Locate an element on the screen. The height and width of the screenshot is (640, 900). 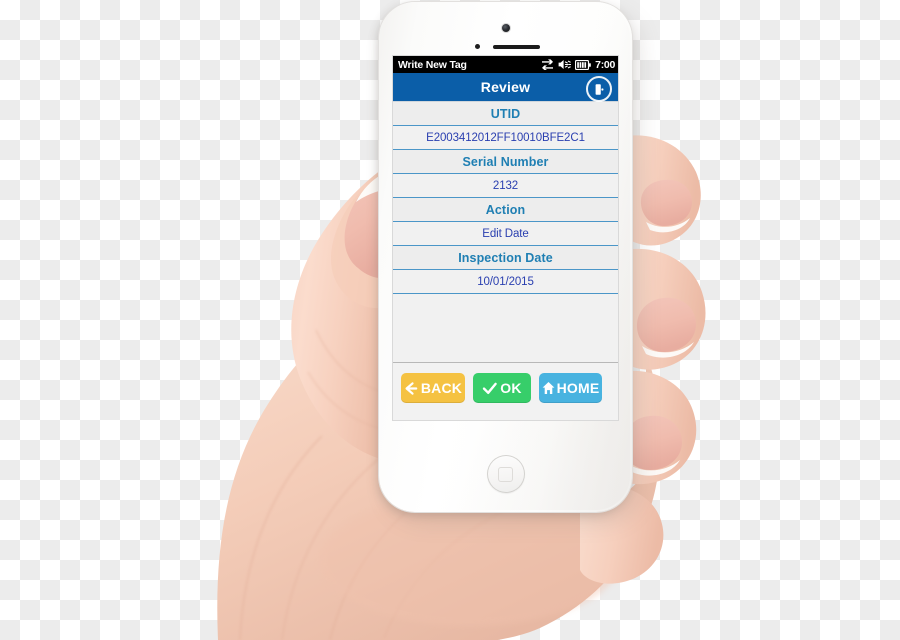
data-transfer-icon is located at coordinates (547, 64).